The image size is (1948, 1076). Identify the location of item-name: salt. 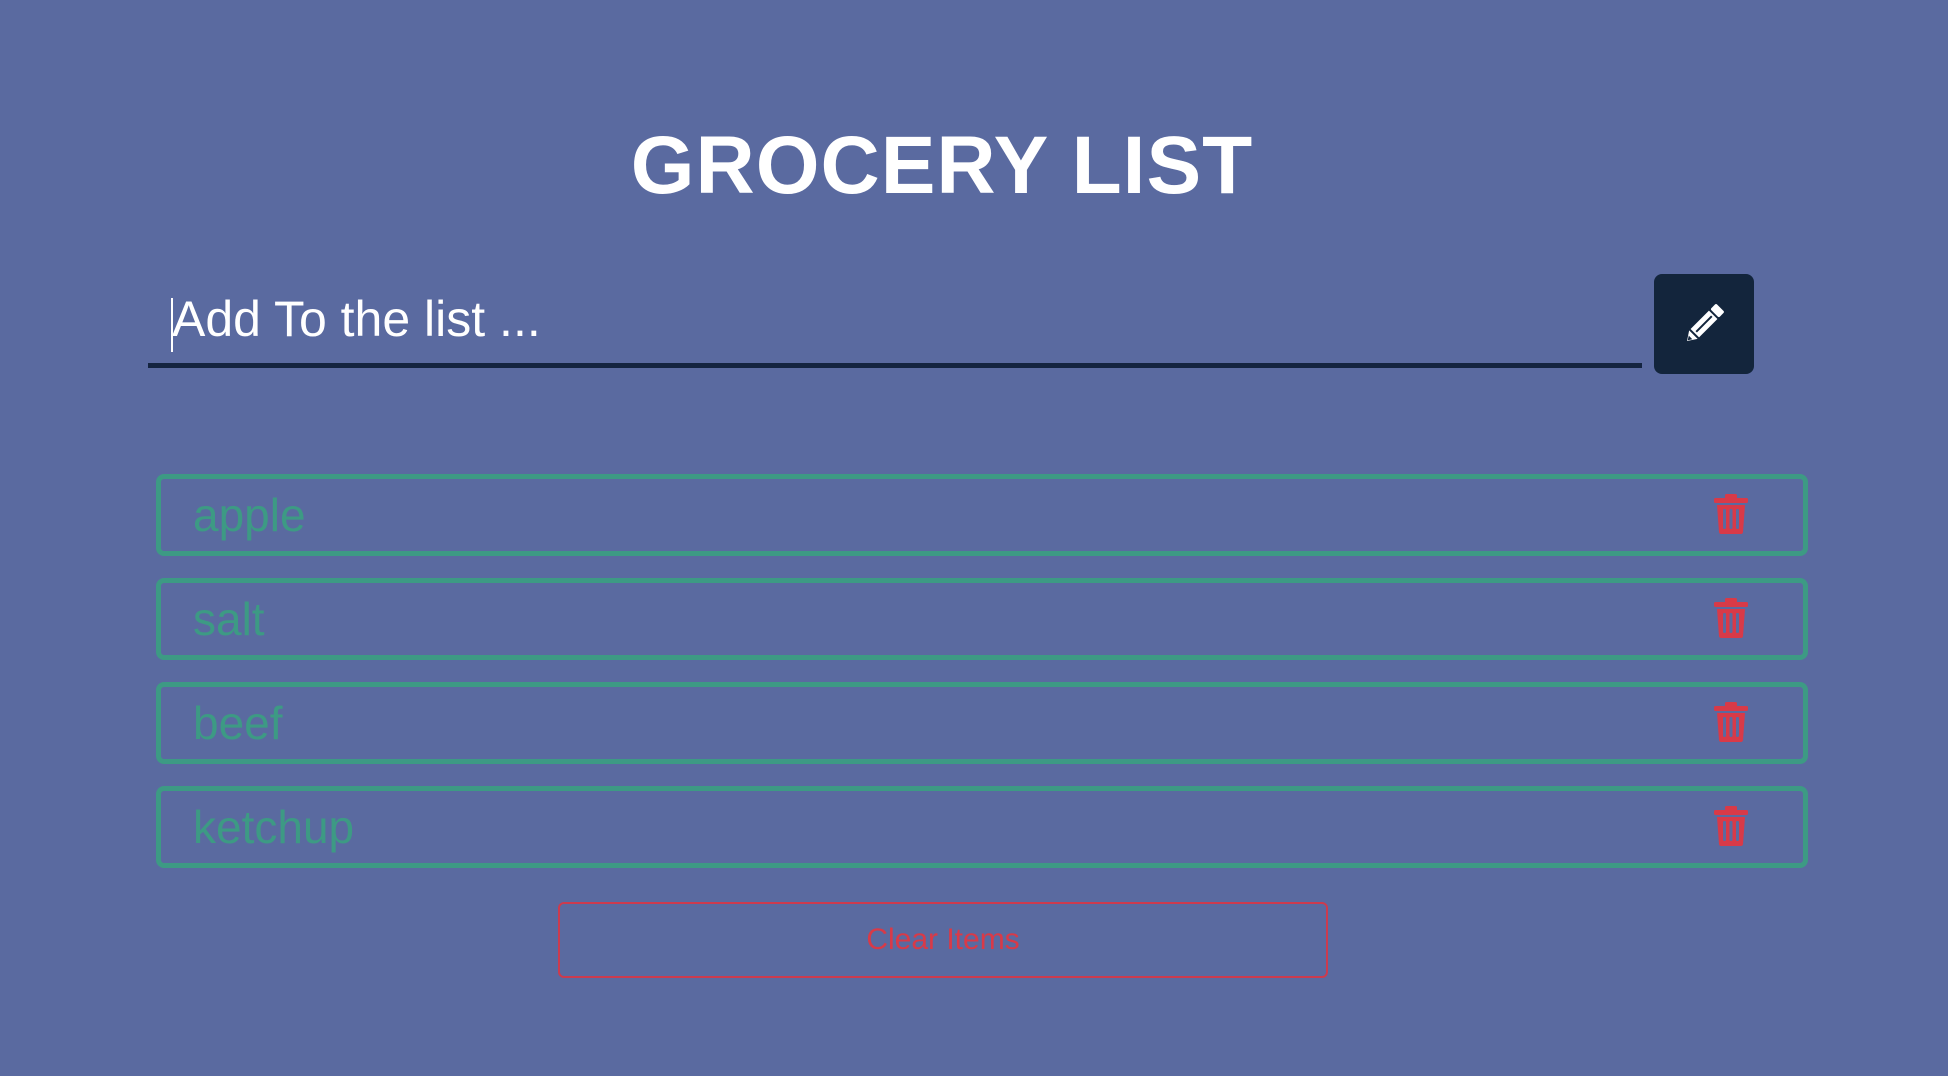
(229, 619).